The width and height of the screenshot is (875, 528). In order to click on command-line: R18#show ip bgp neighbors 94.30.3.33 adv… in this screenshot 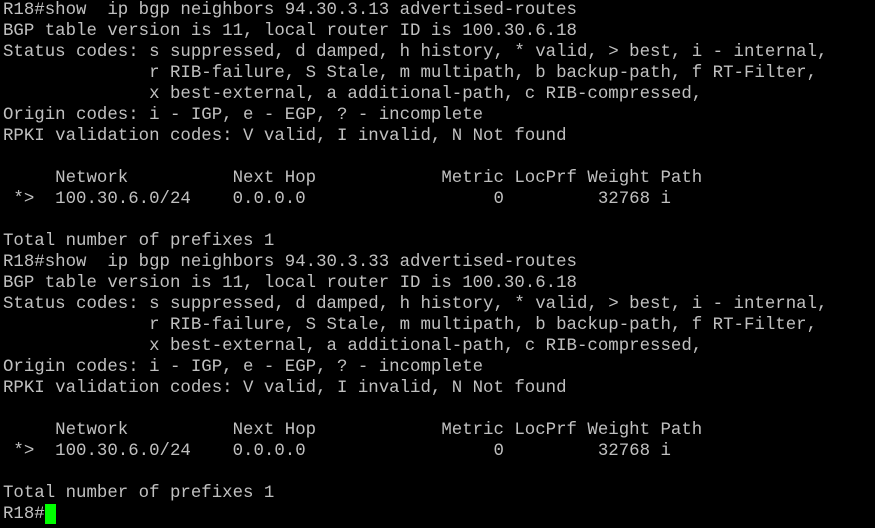, I will do `click(290, 262)`.